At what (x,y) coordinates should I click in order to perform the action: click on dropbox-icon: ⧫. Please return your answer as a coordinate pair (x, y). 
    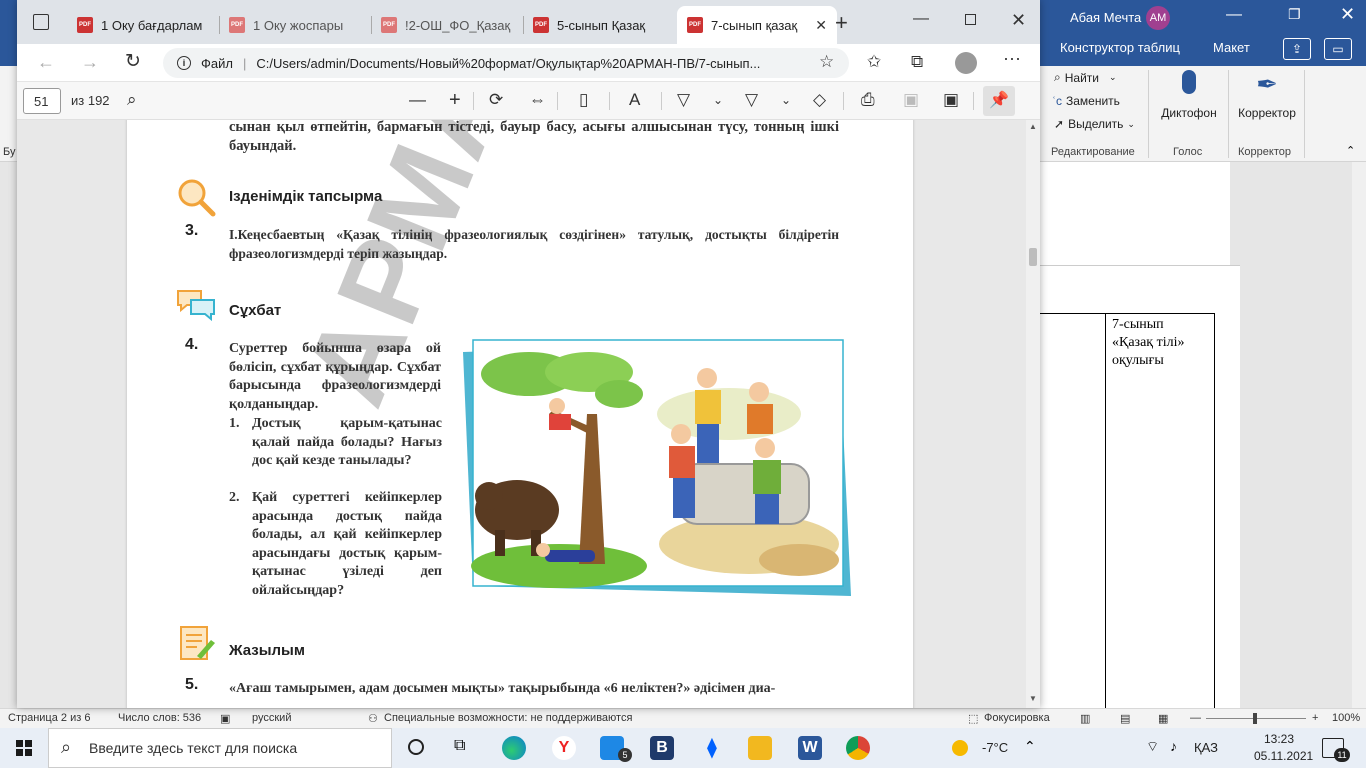
    Looking at the image, I should click on (712, 748).